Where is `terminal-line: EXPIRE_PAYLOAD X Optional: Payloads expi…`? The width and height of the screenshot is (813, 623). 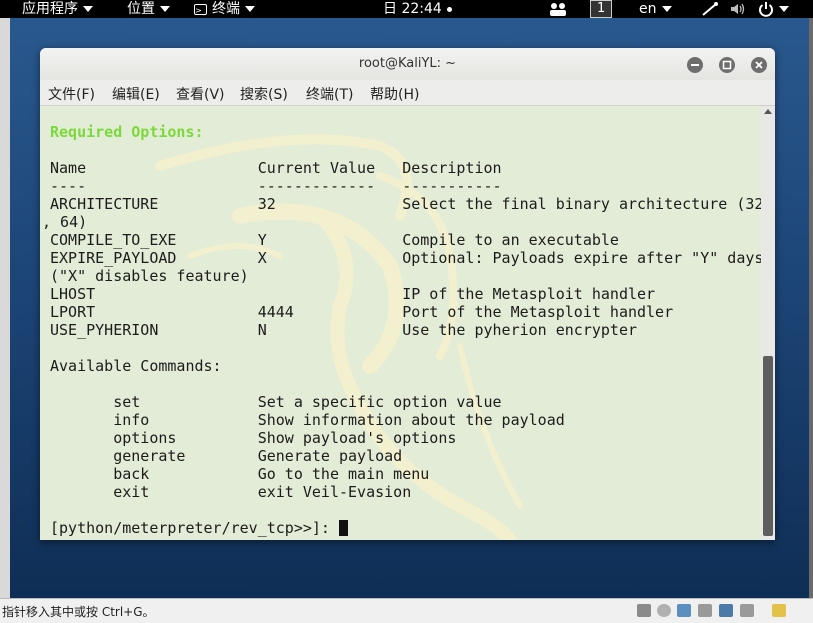
terminal-line: EXPIRE_PAYLOAD X Optional: Payloads expi… is located at coordinates (405, 258).